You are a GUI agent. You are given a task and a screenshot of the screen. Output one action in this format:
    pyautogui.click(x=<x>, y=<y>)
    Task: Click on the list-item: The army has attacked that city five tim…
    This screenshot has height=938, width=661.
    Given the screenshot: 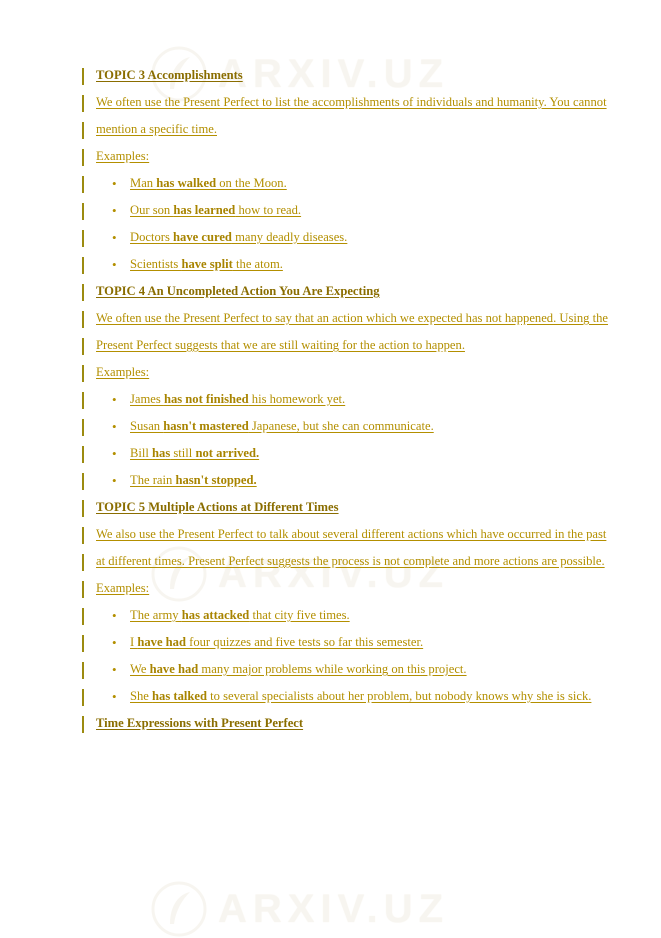 What is the action you would take?
    pyautogui.click(x=354, y=615)
    